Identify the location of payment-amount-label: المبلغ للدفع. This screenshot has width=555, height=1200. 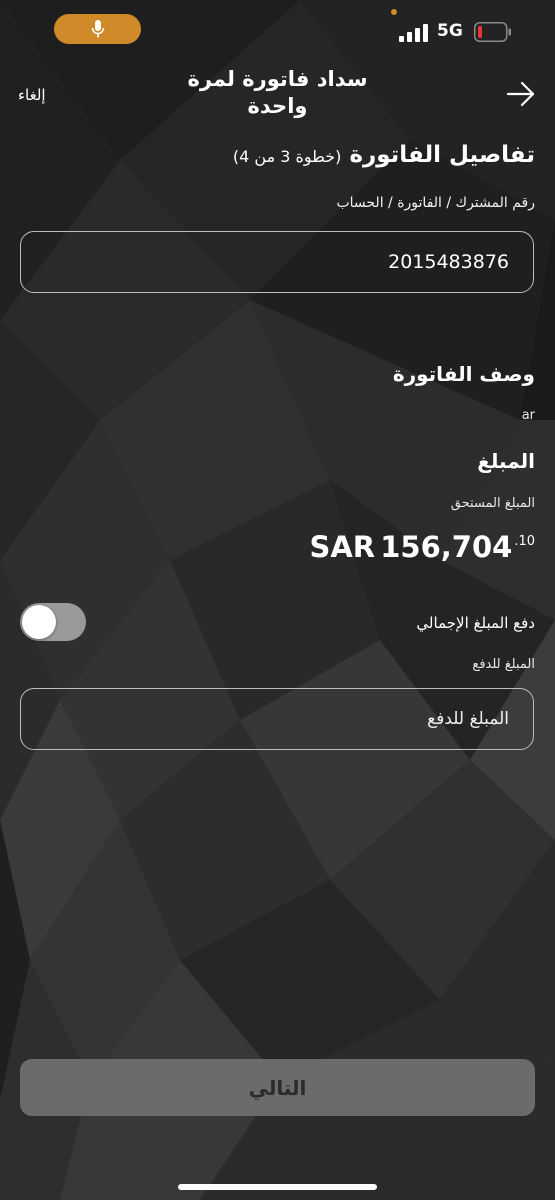
(503, 664).